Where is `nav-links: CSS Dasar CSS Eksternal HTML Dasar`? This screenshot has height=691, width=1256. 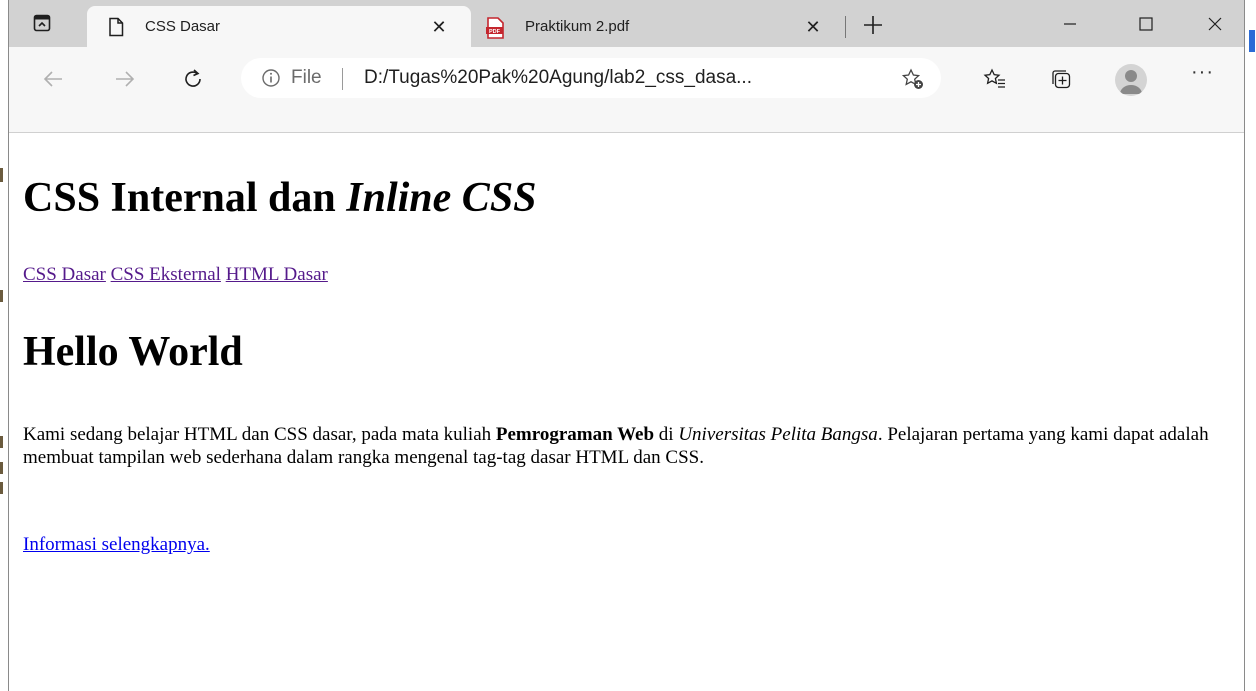
nav-links: CSS Dasar CSS Eksternal HTML Dasar is located at coordinates (175, 275).